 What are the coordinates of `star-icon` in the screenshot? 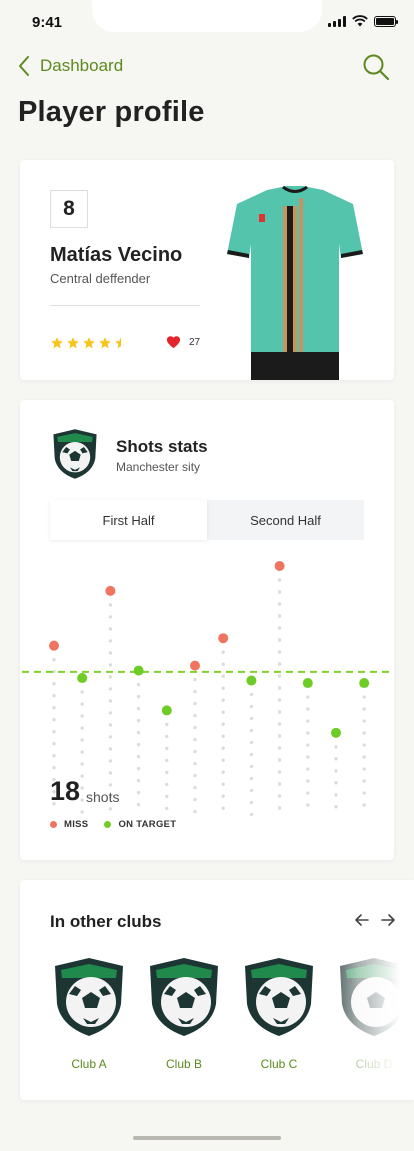 It's located at (73, 343).